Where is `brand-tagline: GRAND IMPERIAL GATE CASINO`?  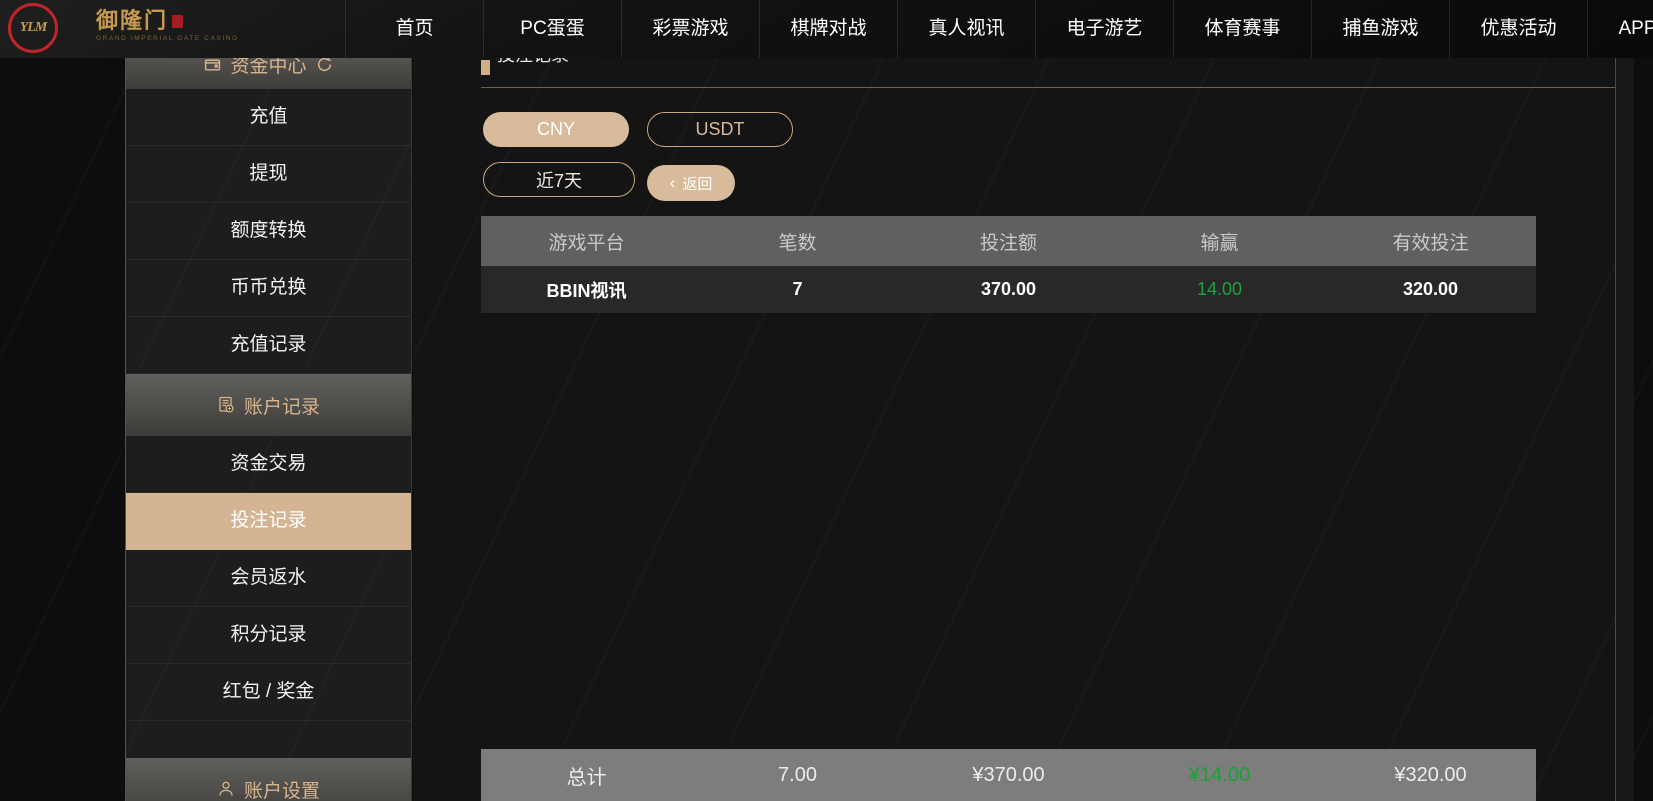
brand-tagline: GRAND IMPERIAL GATE CASINO is located at coordinates (167, 38).